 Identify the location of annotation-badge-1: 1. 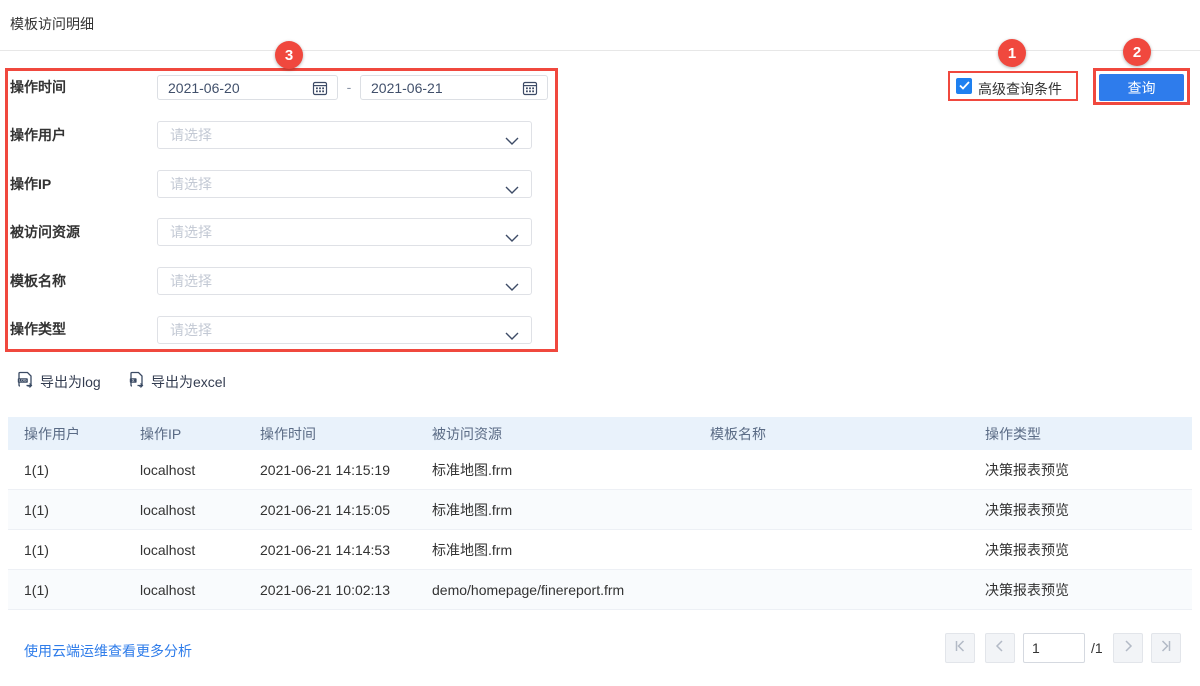
(1012, 53).